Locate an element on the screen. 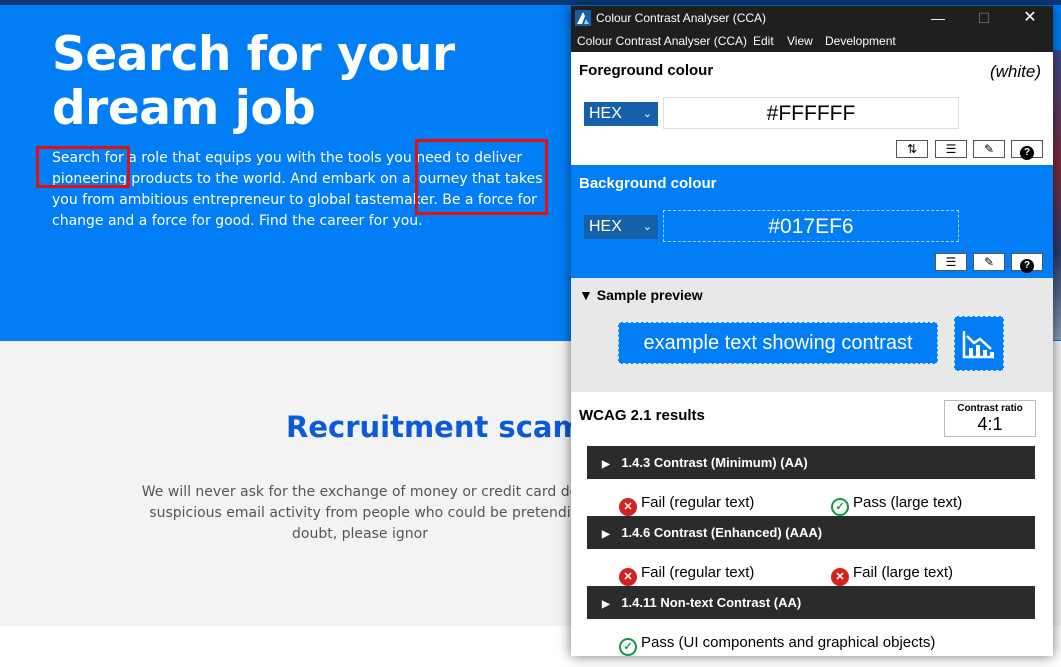 This screenshot has width=1061, height=667. cca-app-icon is located at coordinates (583, 18).